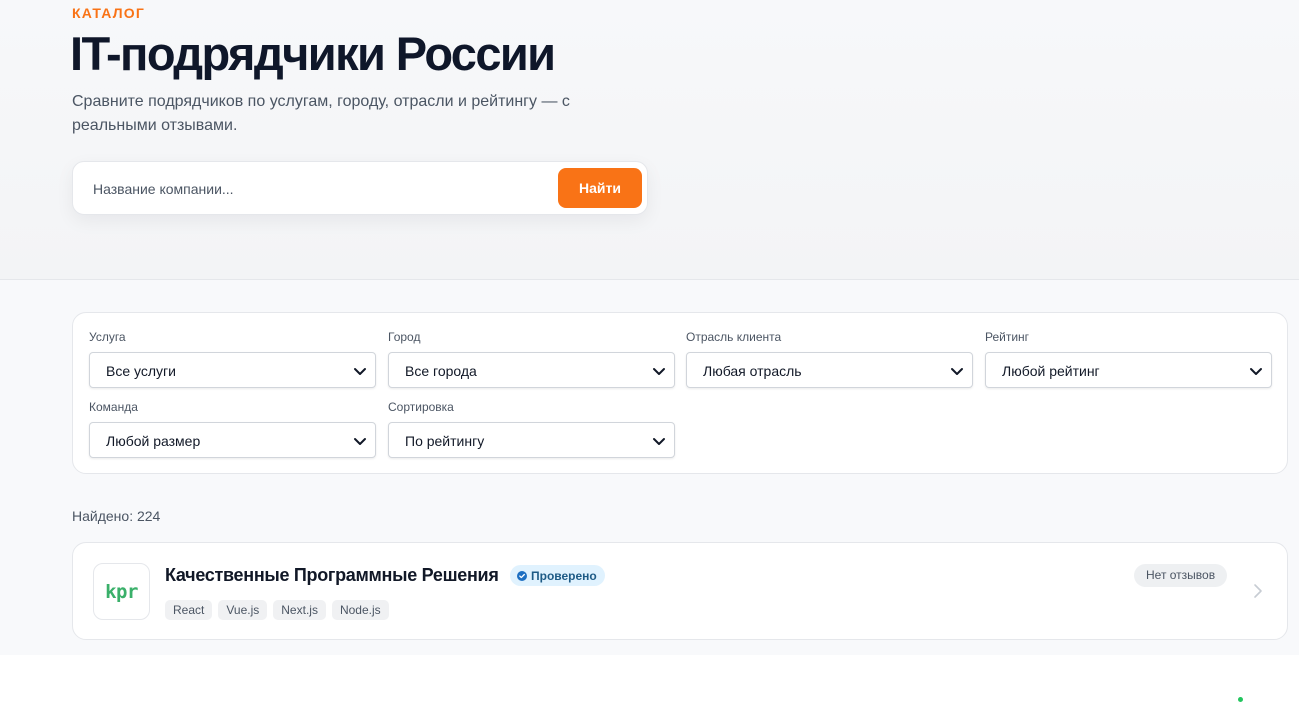  Describe the element at coordinates (752, 371) in the screenshot. I see `select-value: Любая отрасль` at that location.